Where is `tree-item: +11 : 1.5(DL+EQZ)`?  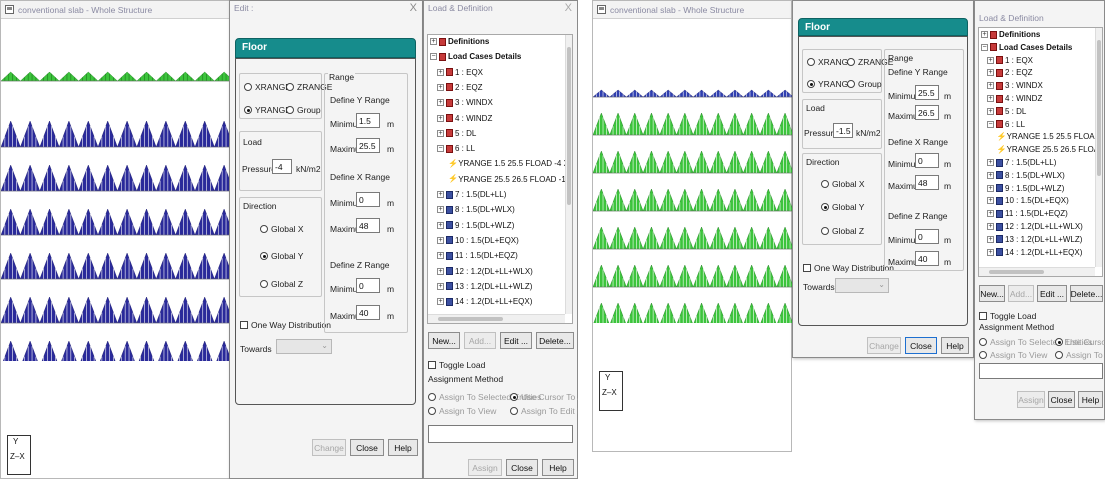
tree-item: +11 : 1.5(DL+EQZ) is located at coordinates (1027, 213).